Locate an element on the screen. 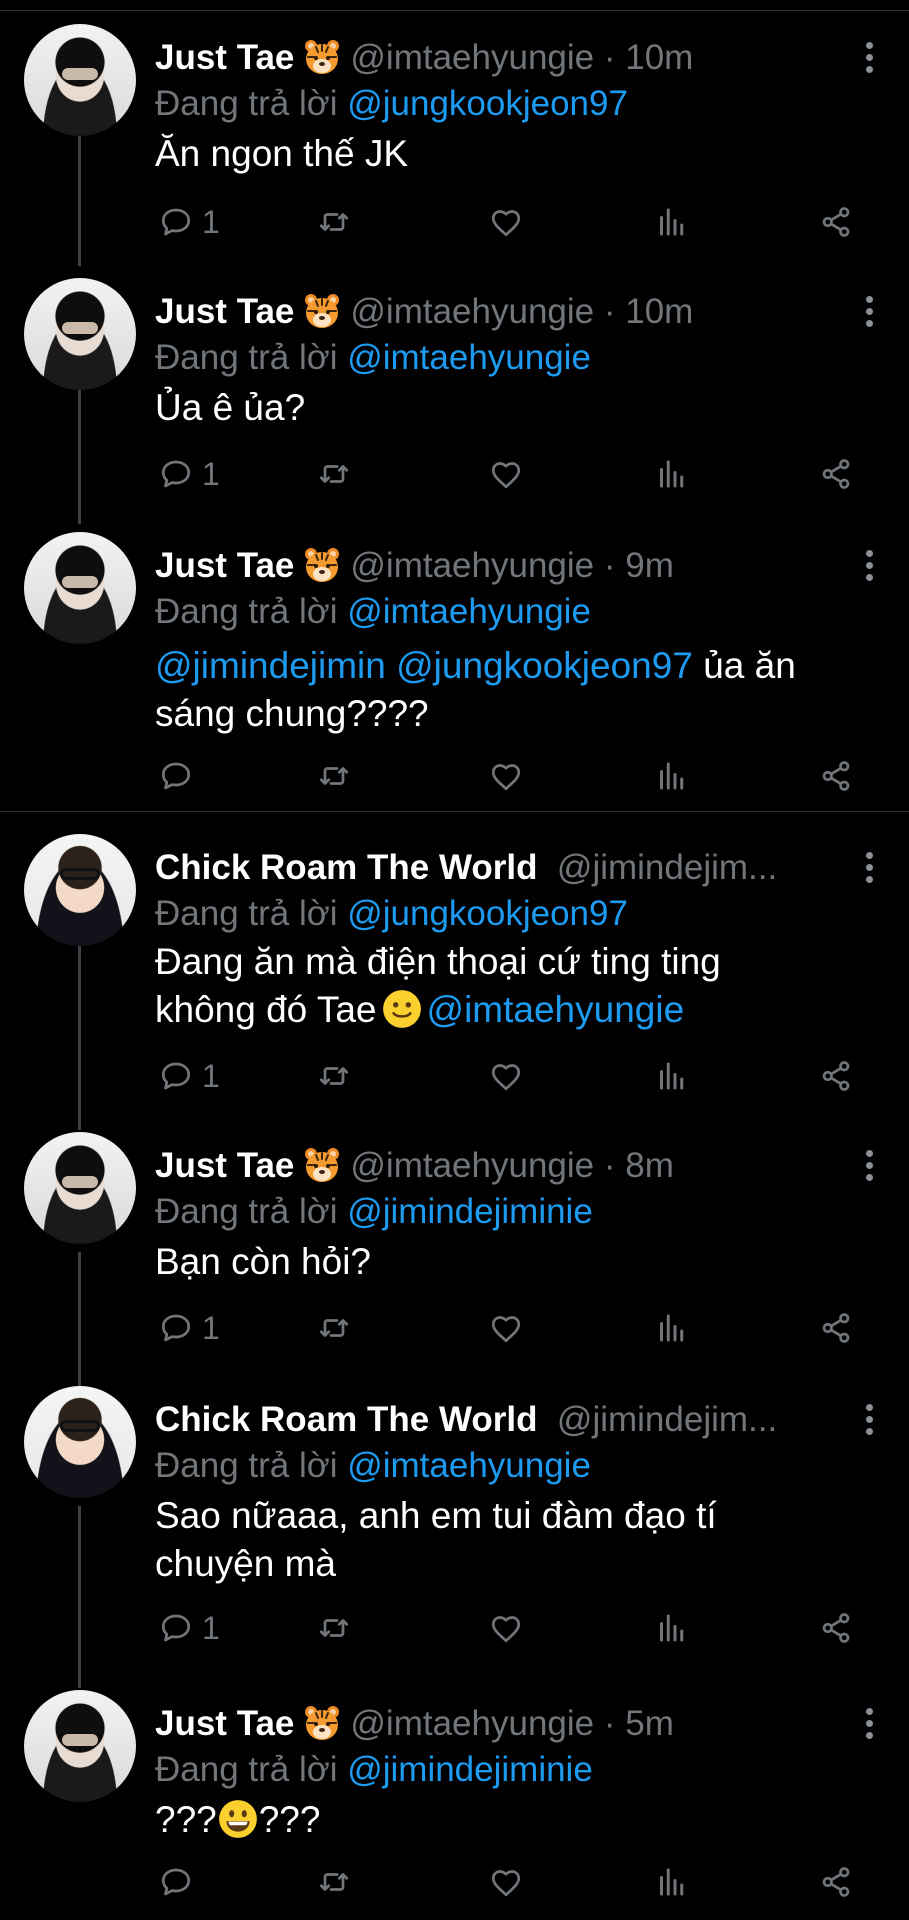 The height and width of the screenshot is (1920, 909). tweet-actions is located at coordinates (508, 776).